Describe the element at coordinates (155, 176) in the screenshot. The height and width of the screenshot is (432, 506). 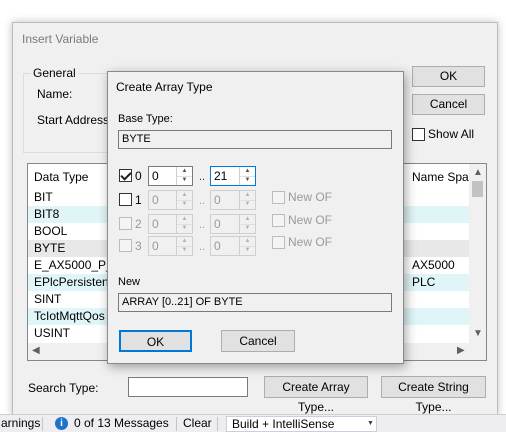
I see `dim-0-lower-value: 0` at that location.